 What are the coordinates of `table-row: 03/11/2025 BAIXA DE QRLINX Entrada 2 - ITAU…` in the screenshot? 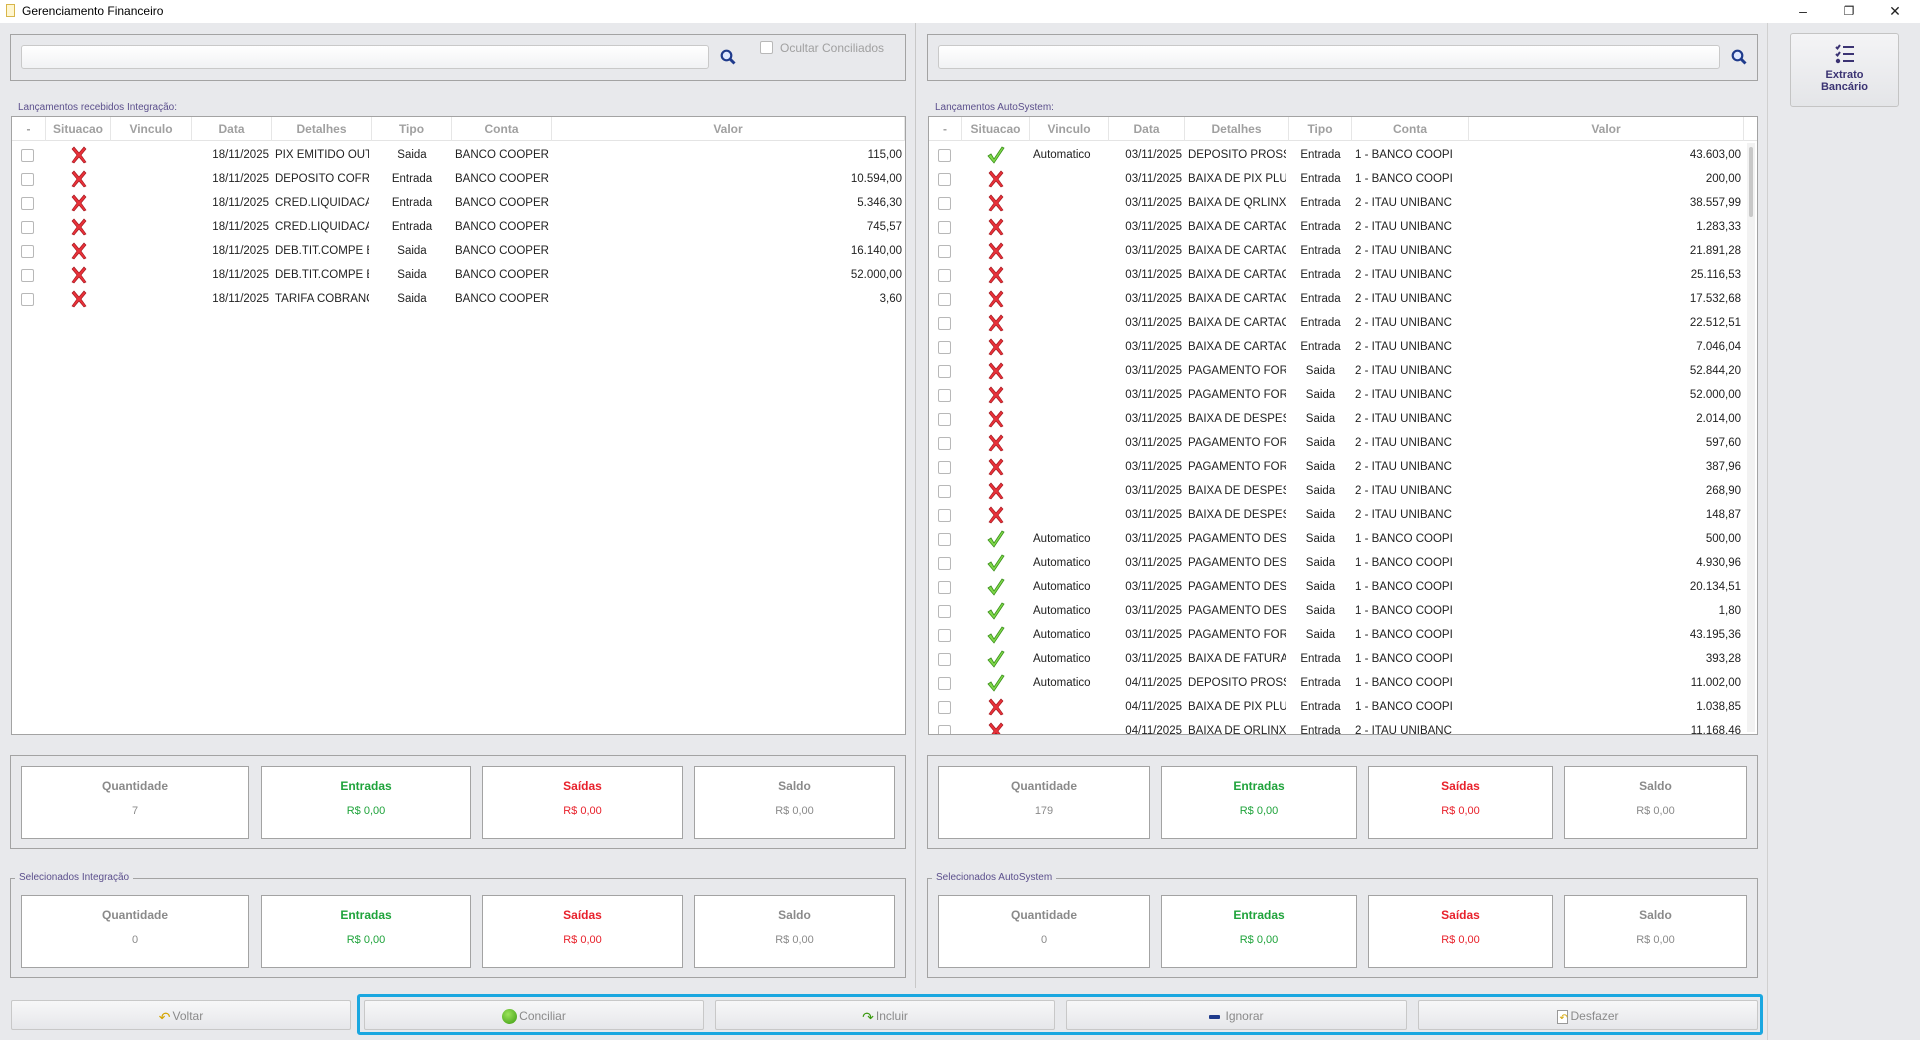 It's located at (1343, 203).